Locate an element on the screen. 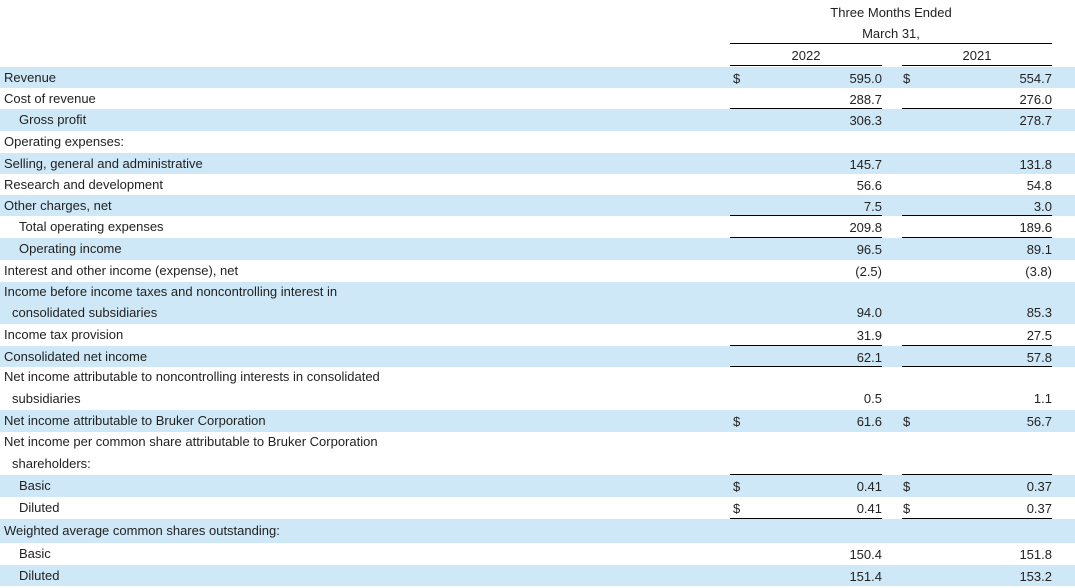 The height and width of the screenshot is (588, 1075). value-2021: 57.8 is located at coordinates (1039, 357).